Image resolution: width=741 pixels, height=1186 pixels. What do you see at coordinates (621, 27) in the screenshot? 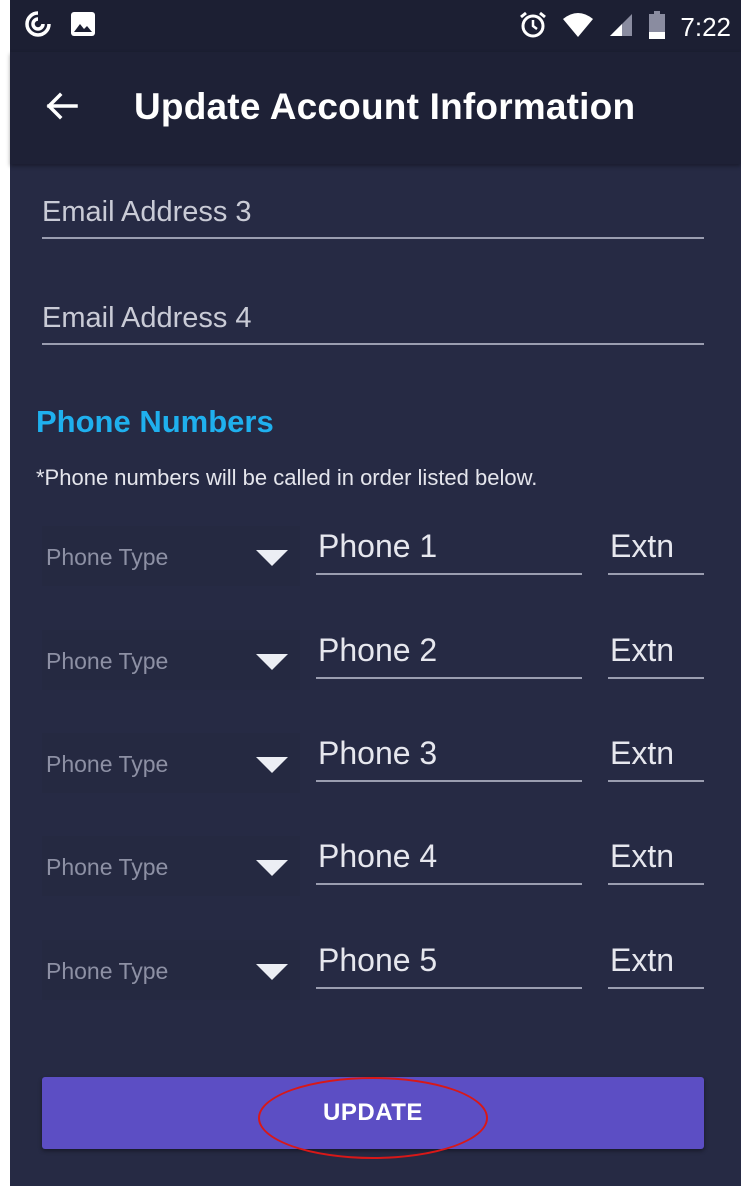
I see `signal-icon` at bounding box center [621, 27].